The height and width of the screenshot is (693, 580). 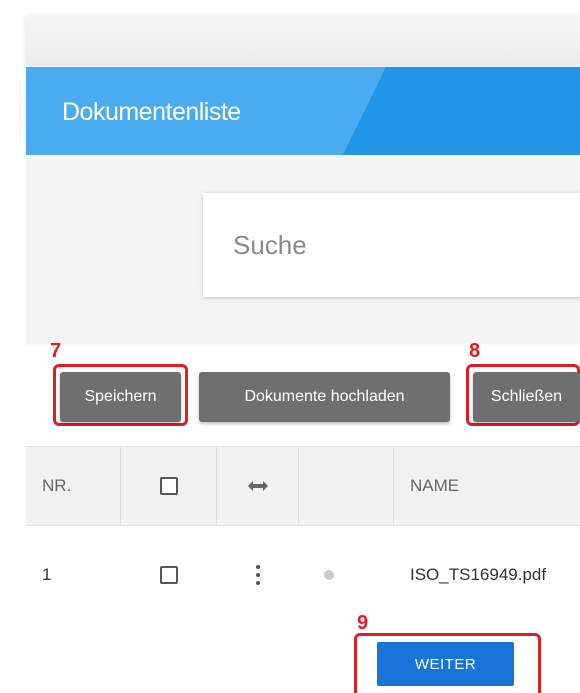 What do you see at coordinates (391, 245) in the screenshot?
I see `search-input` at bounding box center [391, 245].